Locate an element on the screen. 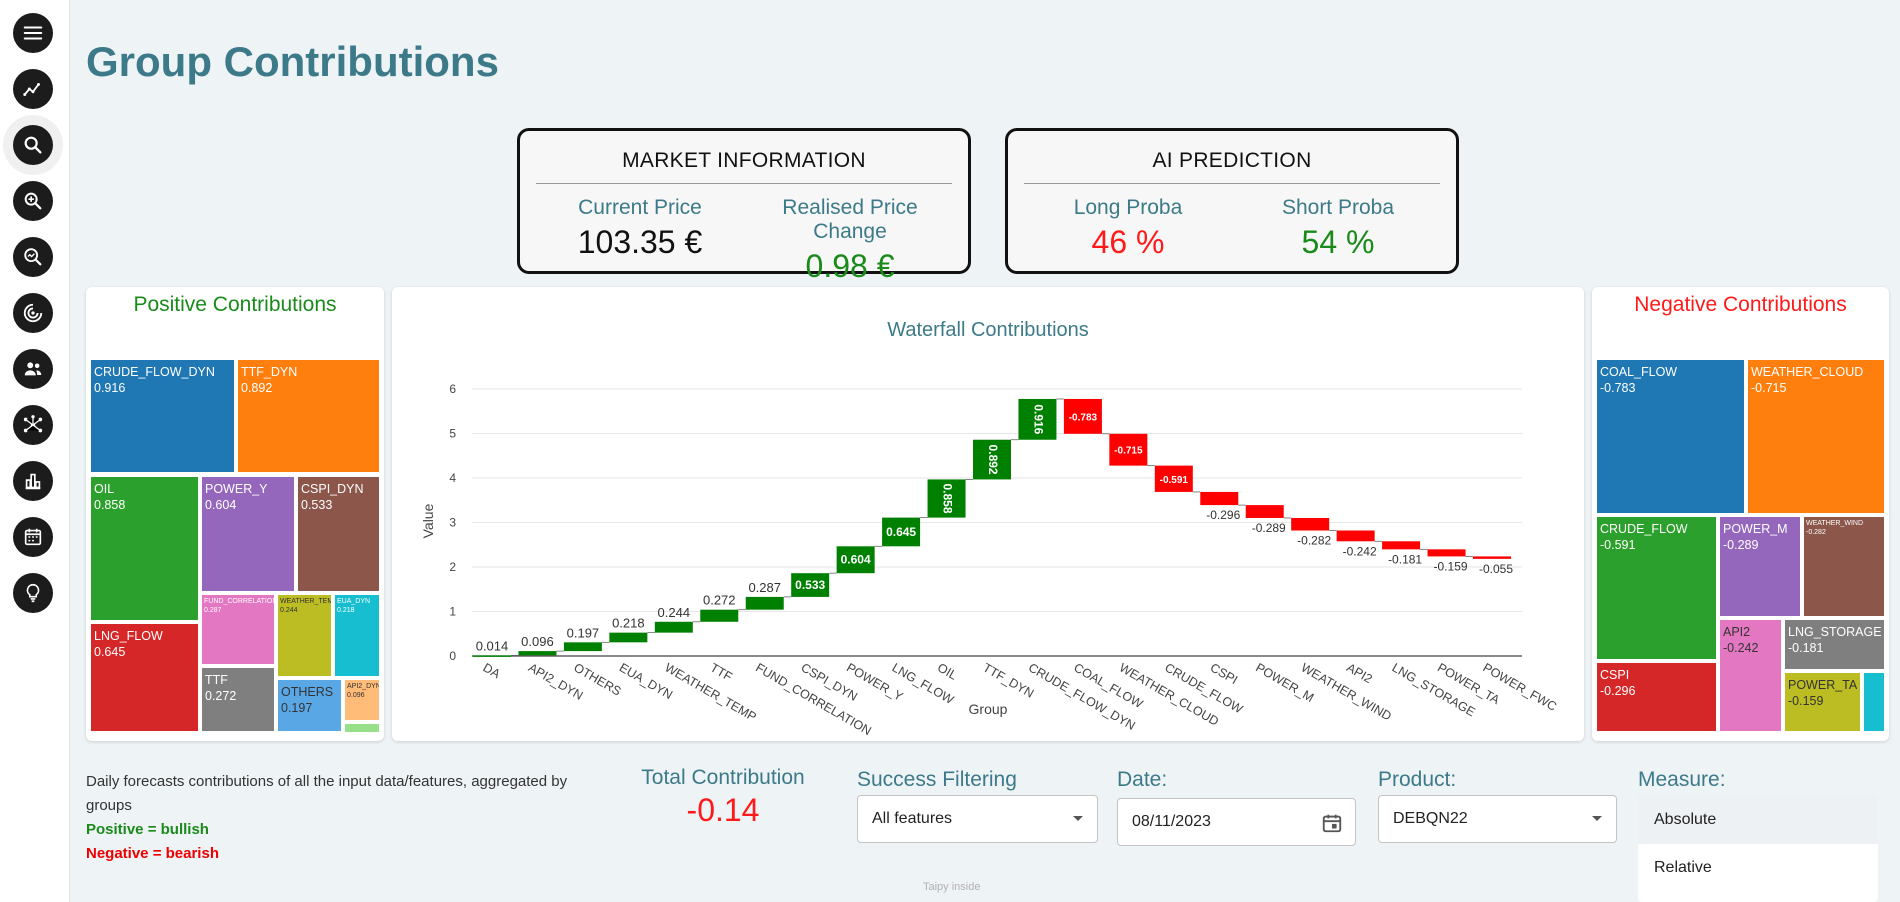 This screenshot has height=902, width=1900. tile-label: LNG_STORAGE is located at coordinates (1835, 632).